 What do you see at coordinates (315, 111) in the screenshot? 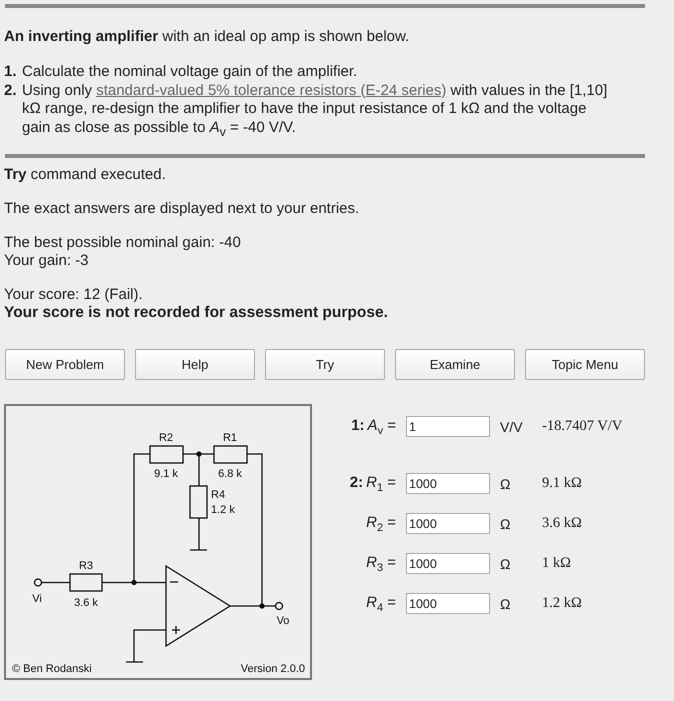
I see `task-text: Using only standard-valued 5% tolerance resistors (E-24 series) with values in the [1,10] kΩ range, re-design the amplifier to have the input resistance of 1 kΩ and the voltage gain as close as possible to A$_{v}$ = -40 V/V.` at bounding box center [315, 111].